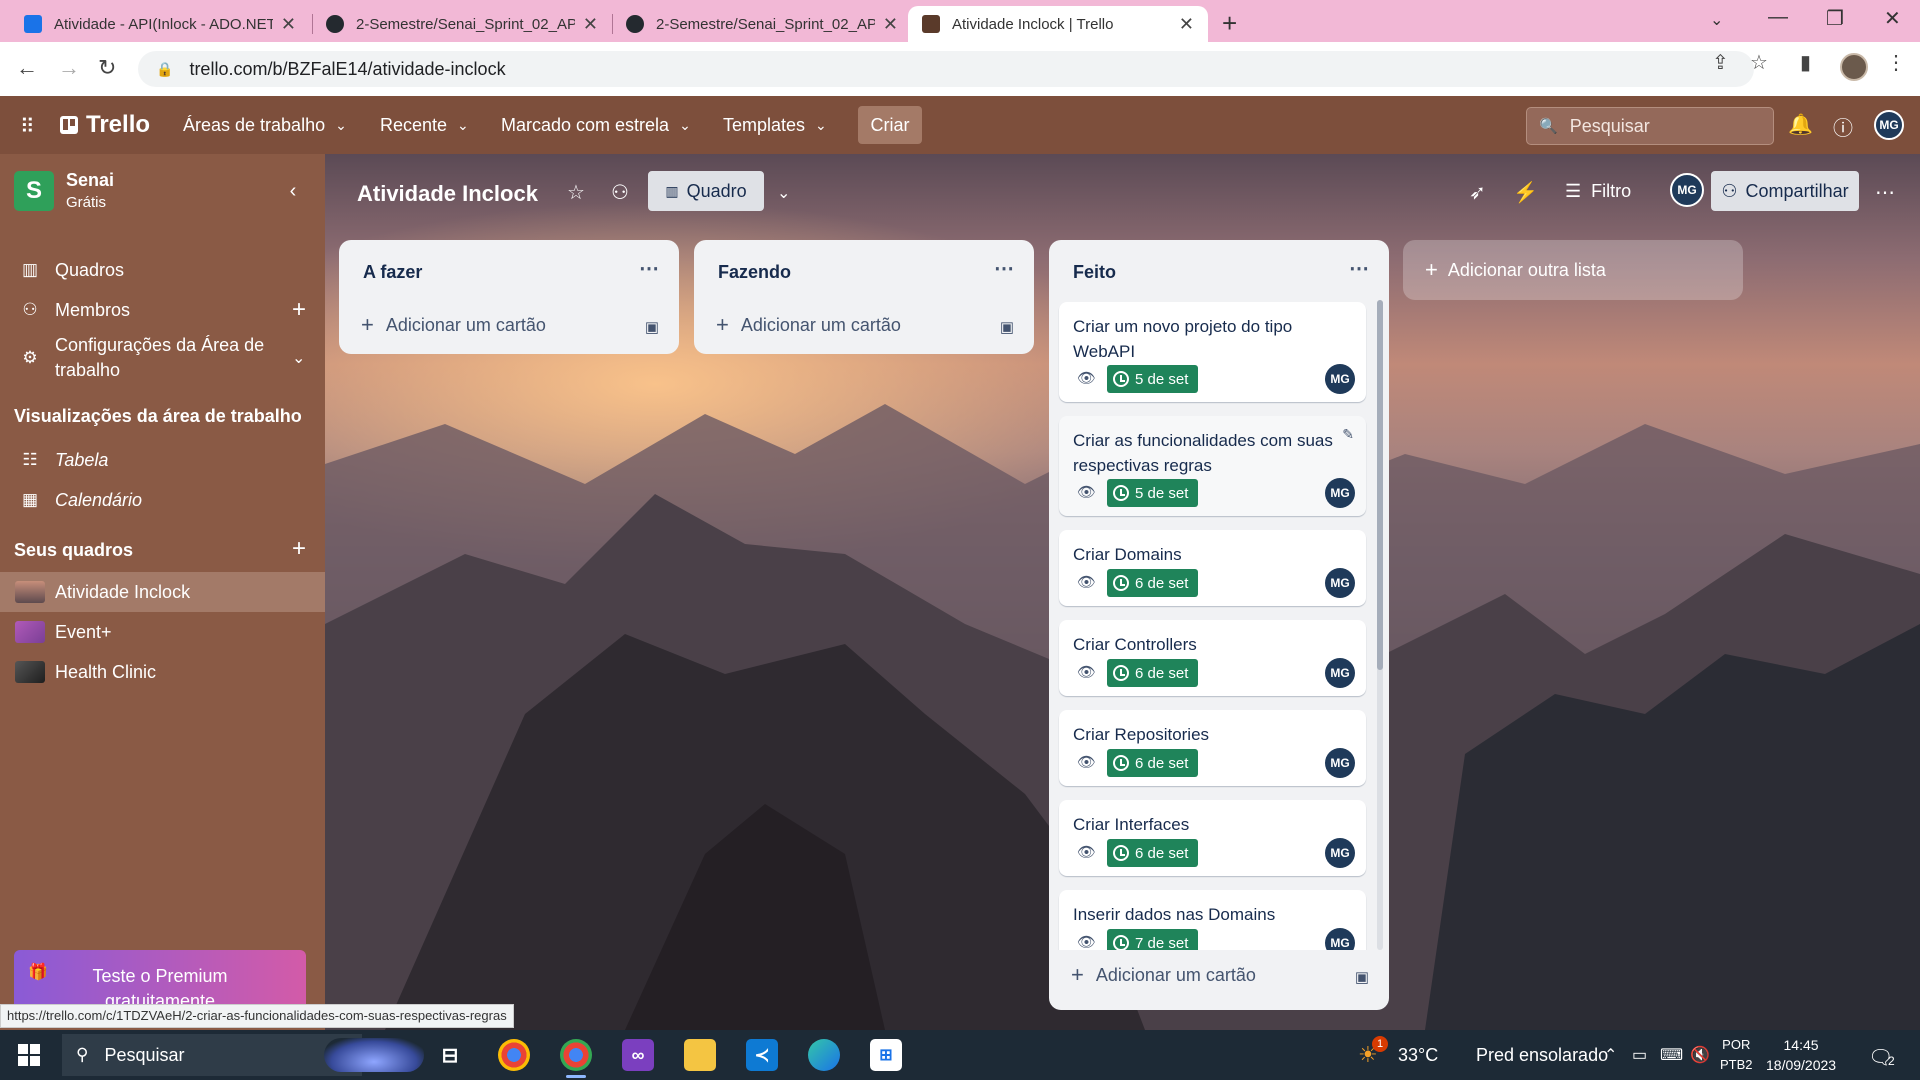 This screenshot has height=1080, width=1920. What do you see at coordinates (164, 69) in the screenshot?
I see `lock-icon: 🔒` at bounding box center [164, 69].